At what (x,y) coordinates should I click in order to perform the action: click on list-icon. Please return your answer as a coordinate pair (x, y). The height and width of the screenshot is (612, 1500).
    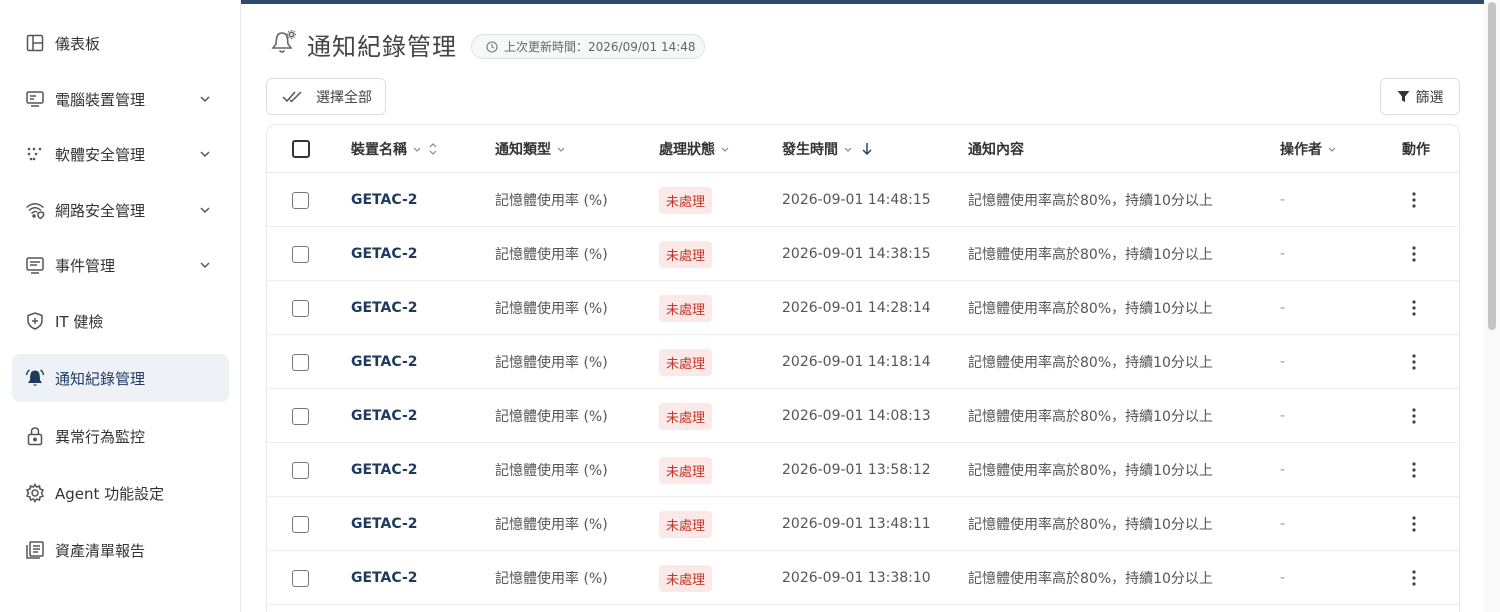
    Looking at the image, I should click on (35, 265).